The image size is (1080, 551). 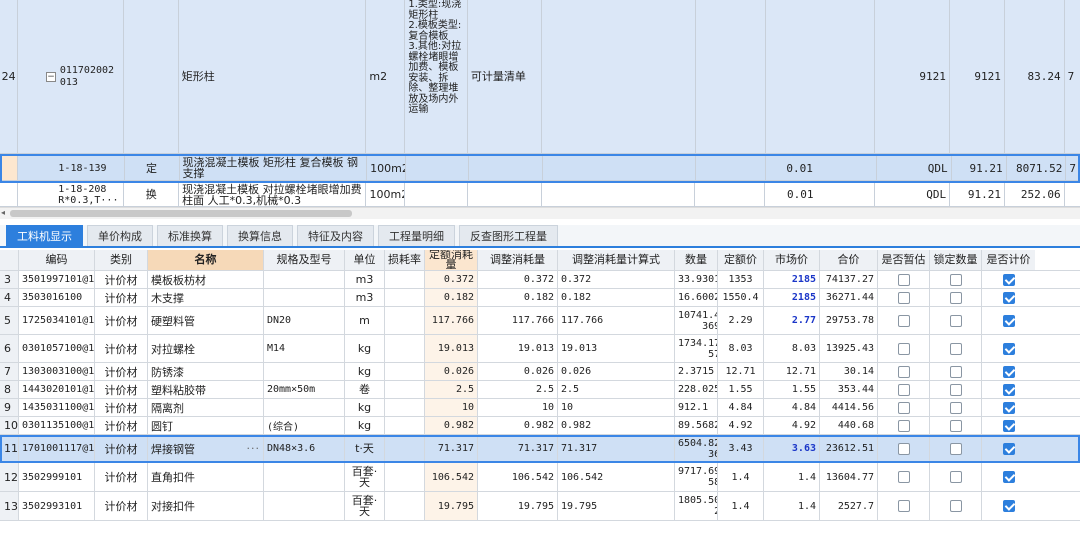 I want to click on adjusted-consumption: 0.982, so click(x=539, y=425).